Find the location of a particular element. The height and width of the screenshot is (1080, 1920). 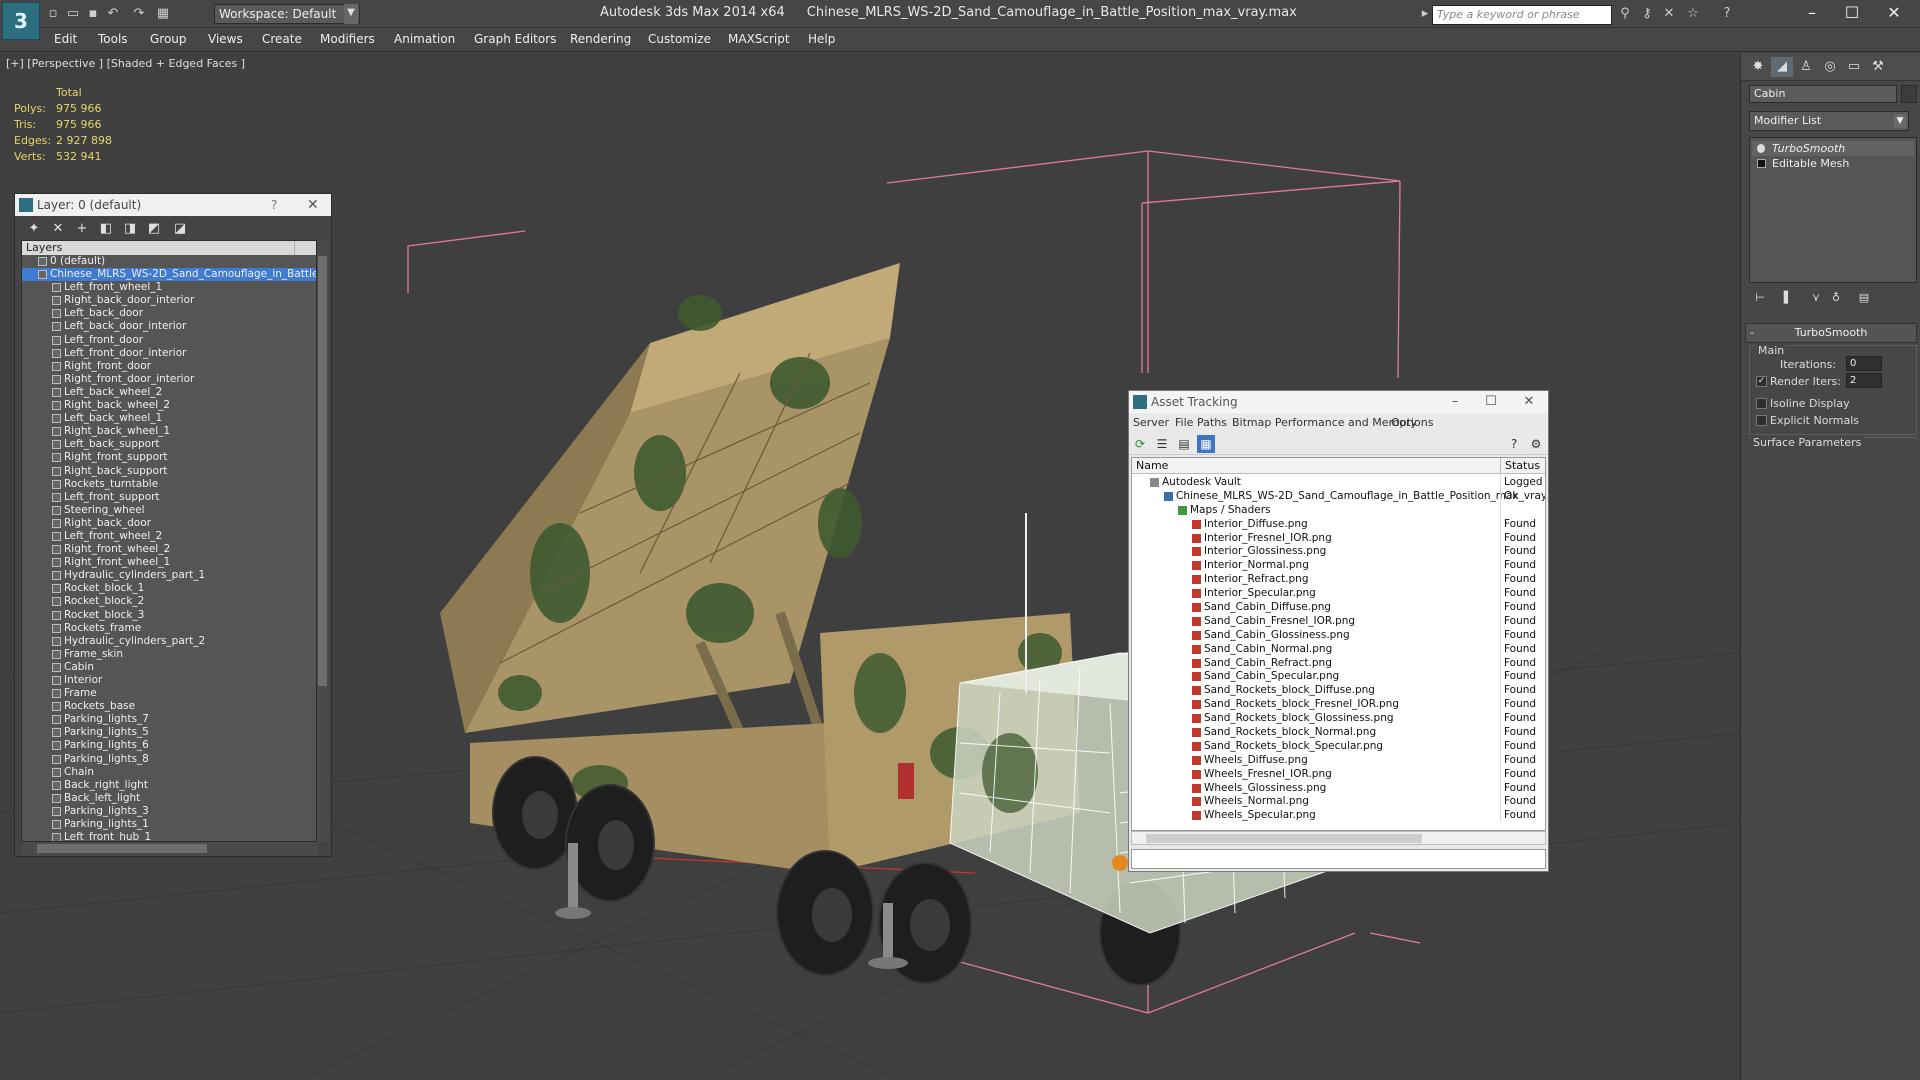

object-row: Steering_wheel is located at coordinates (169, 510).